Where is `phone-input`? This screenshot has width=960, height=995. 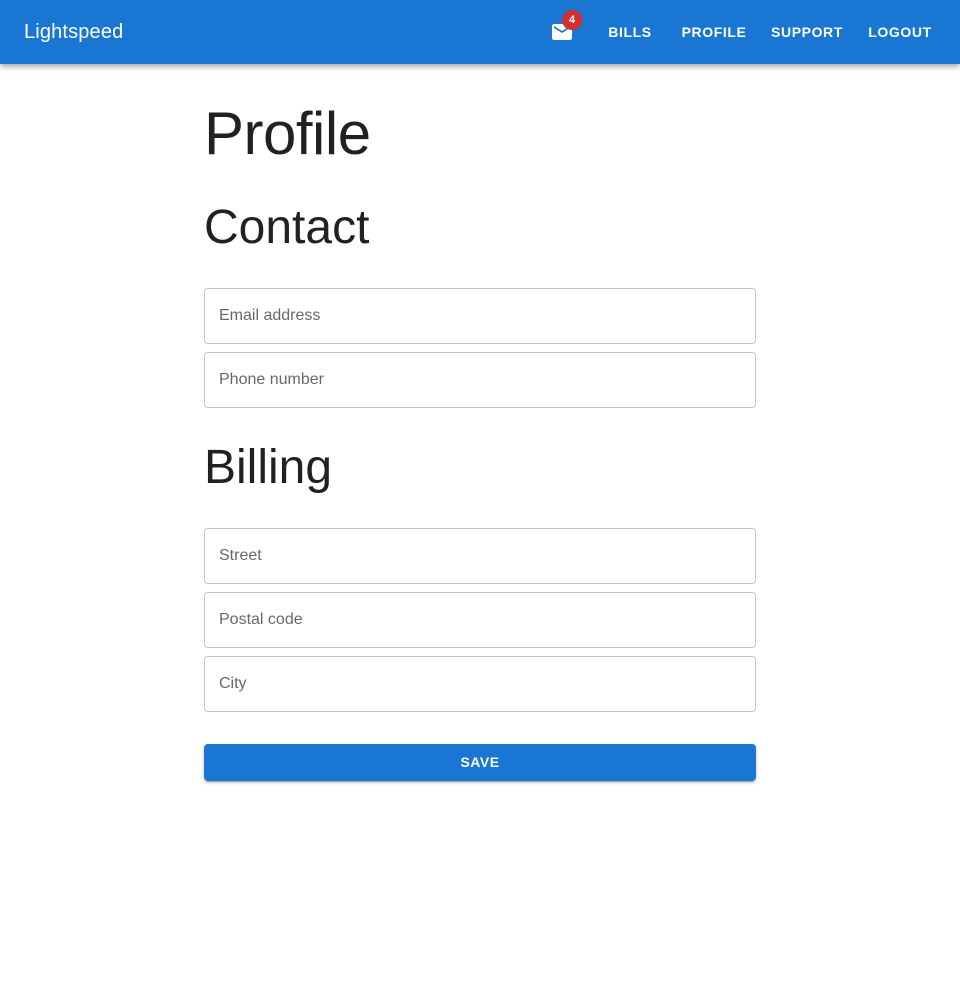
phone-input is located at coordinates (480, 380).